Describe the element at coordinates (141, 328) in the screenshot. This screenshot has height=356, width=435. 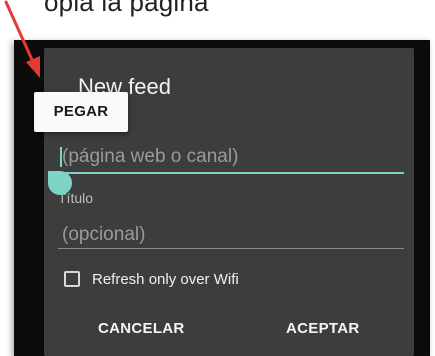
I see `cancel-button: CANCELAR` at that location.